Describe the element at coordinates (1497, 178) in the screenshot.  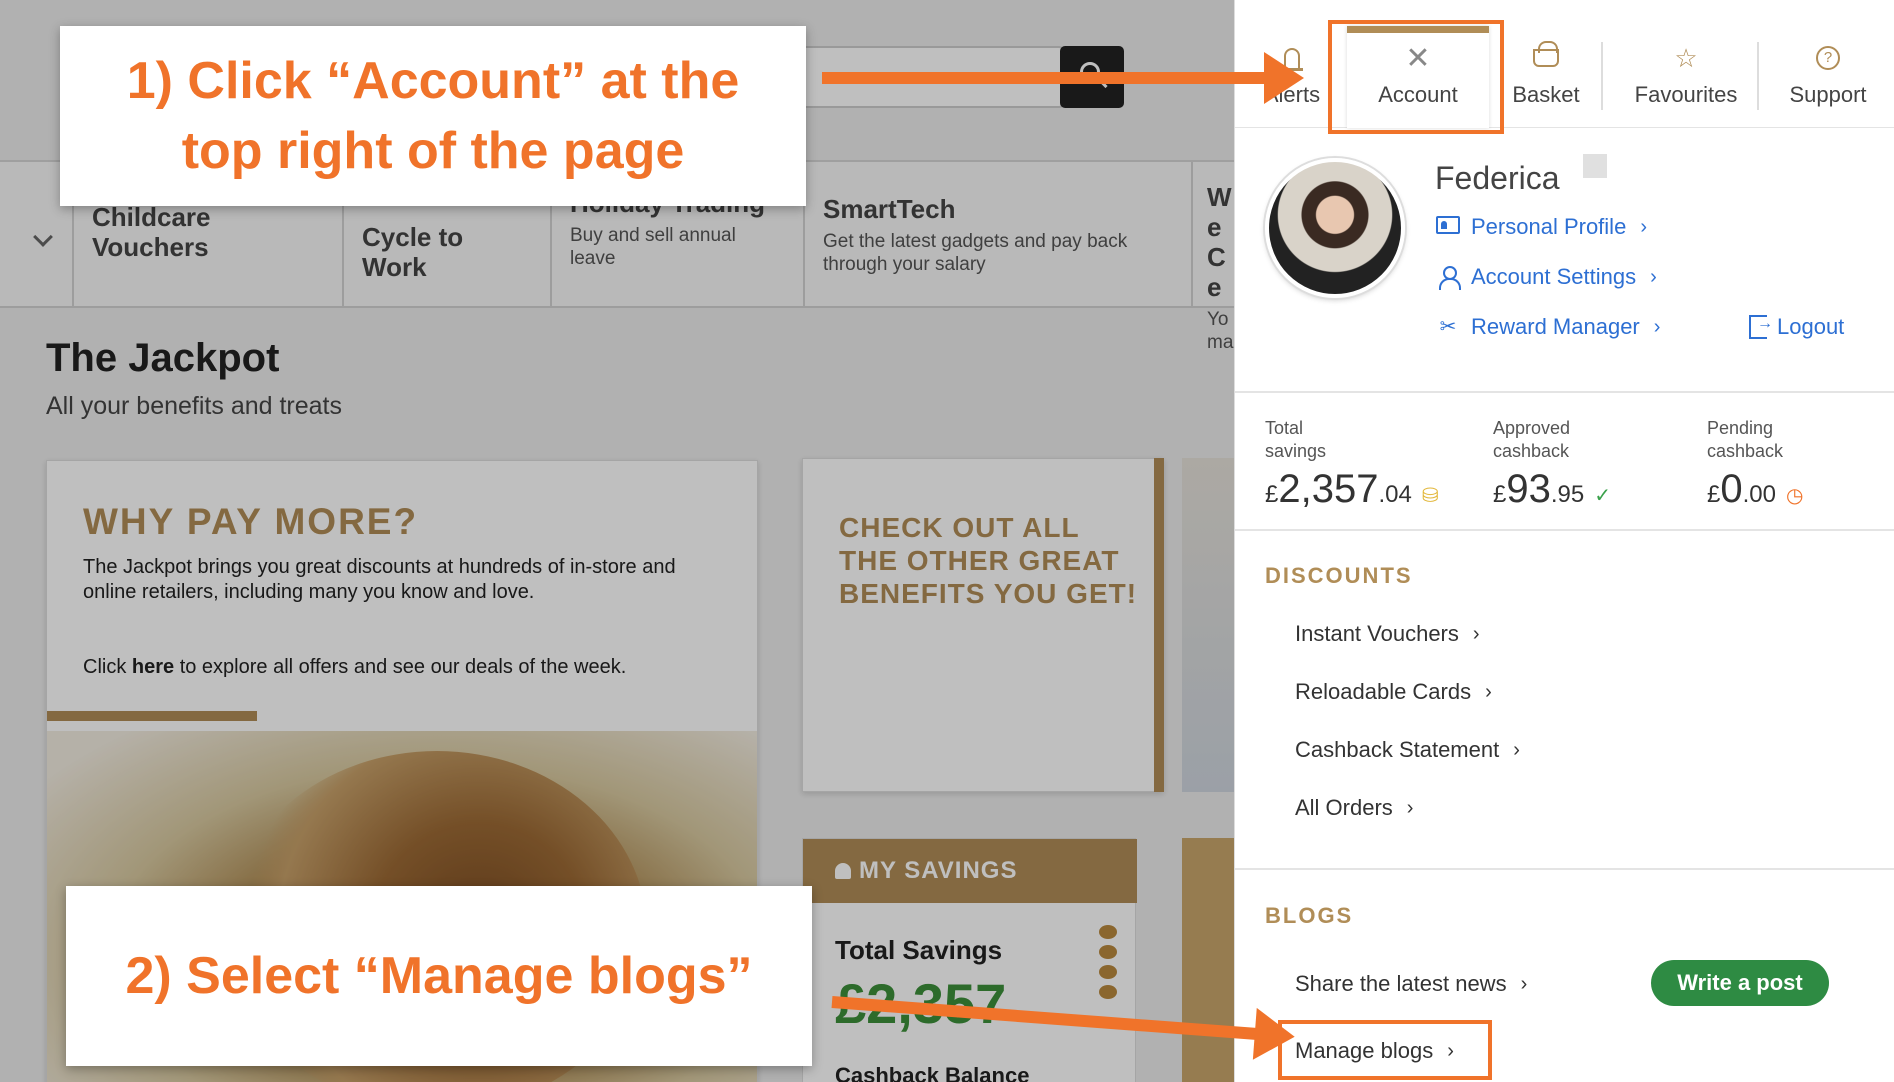
I see `user-name: Federica` at that location.